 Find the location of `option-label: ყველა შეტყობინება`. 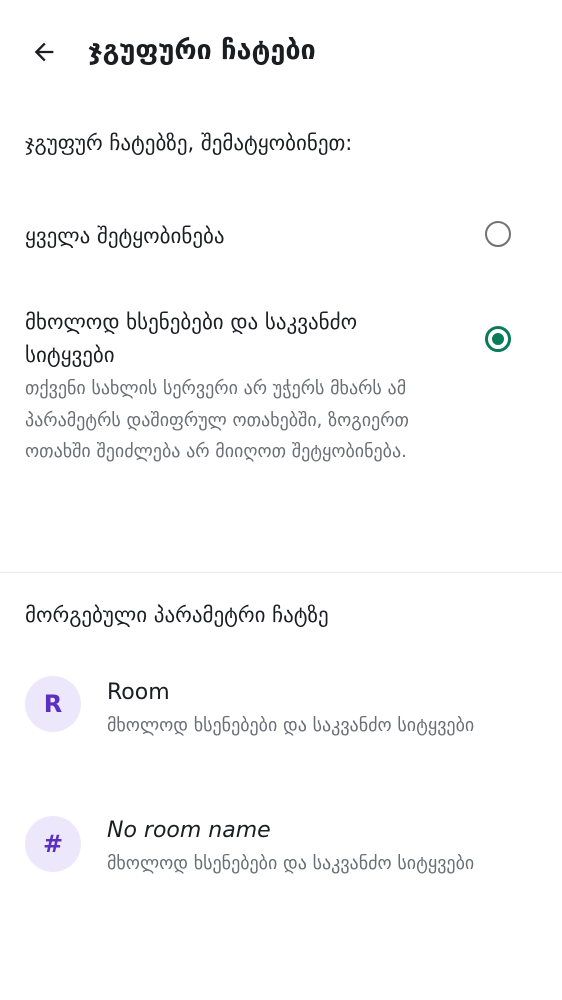

option-label: ყველა შეტყობინება is located at coordinates (125, 236).